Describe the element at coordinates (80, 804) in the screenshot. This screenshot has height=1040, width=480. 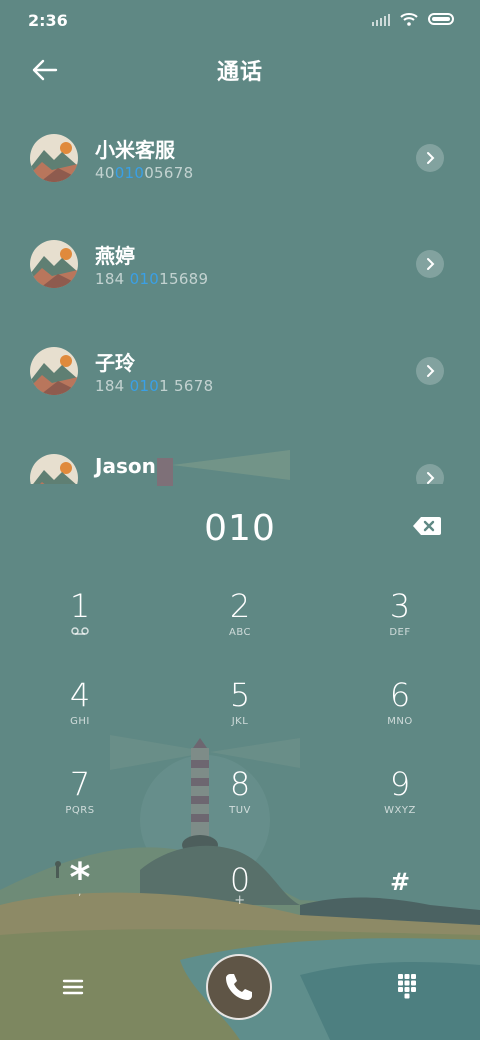
I see `key-7: 7 PQRS` at that location.